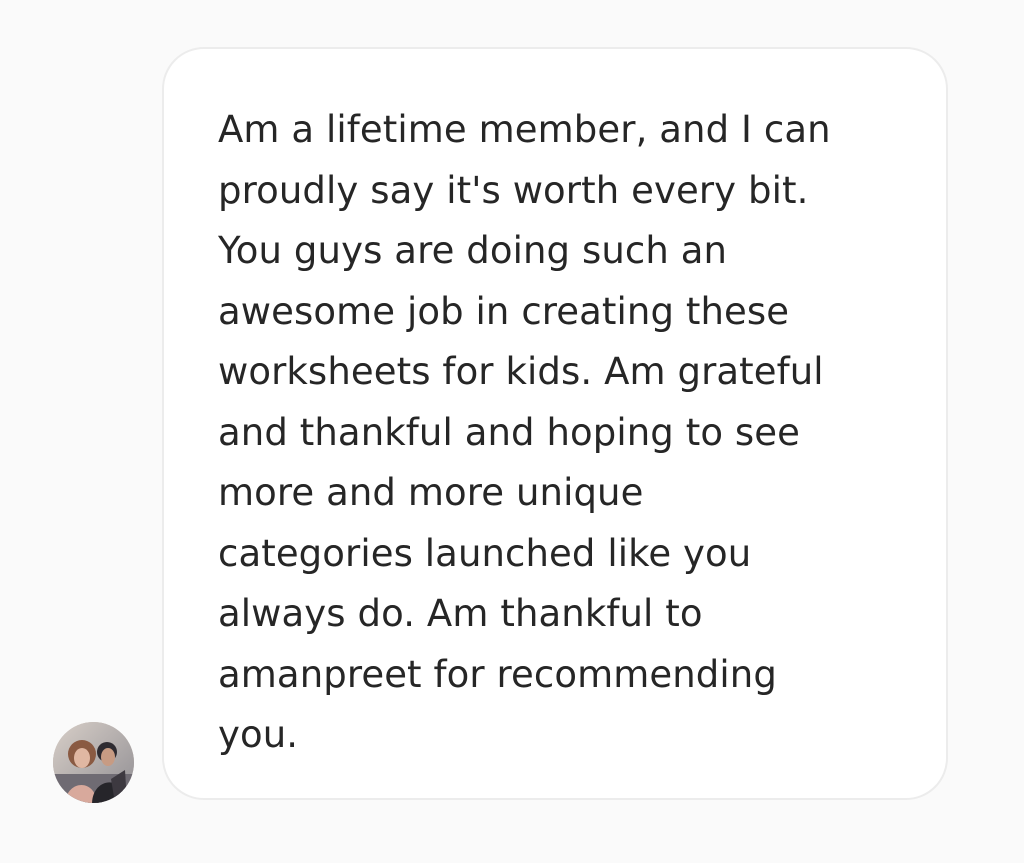  What do you see at coordinates (497, 674) in the screenshot?
I see `message-line: amanpreet for recommending` at bounding box center [497, 674].